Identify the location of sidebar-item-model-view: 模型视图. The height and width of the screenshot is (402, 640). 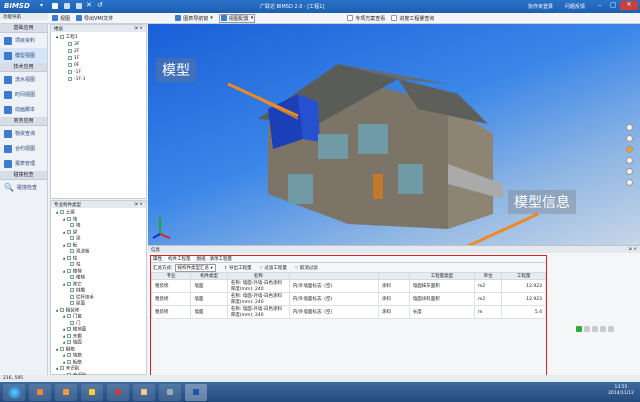
(23, 55).